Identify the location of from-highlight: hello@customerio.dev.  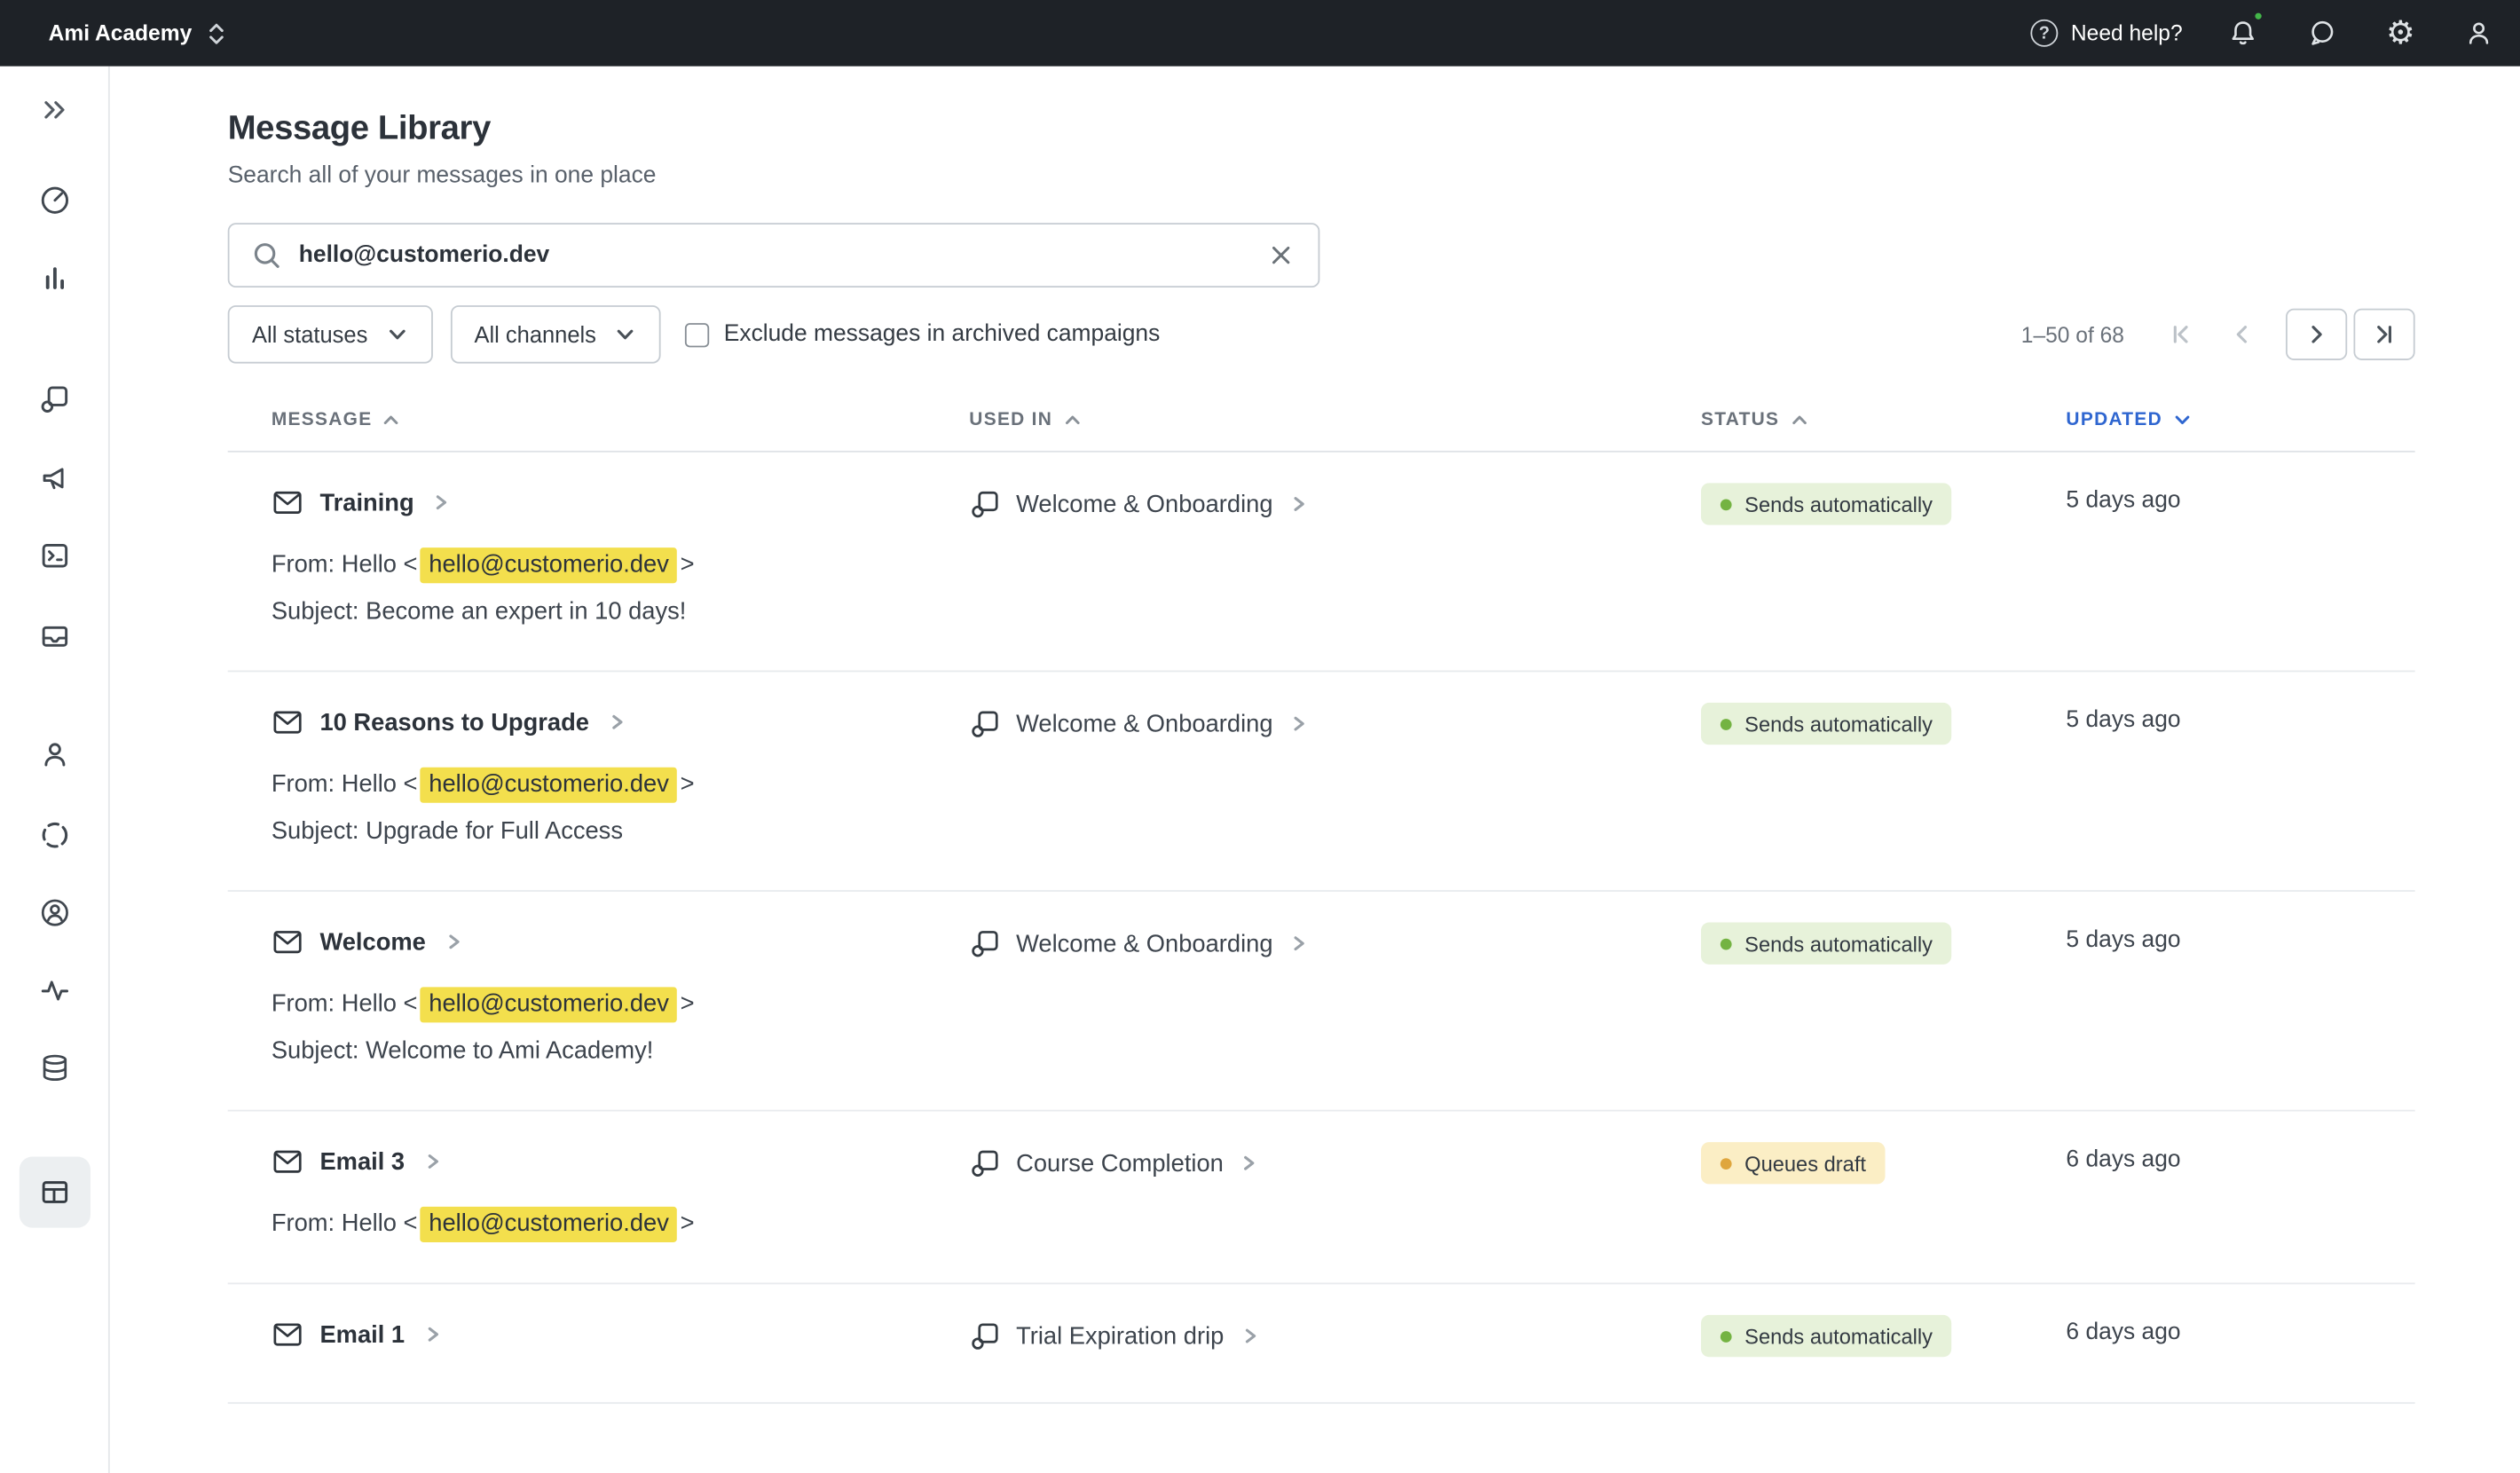
(549, 785).